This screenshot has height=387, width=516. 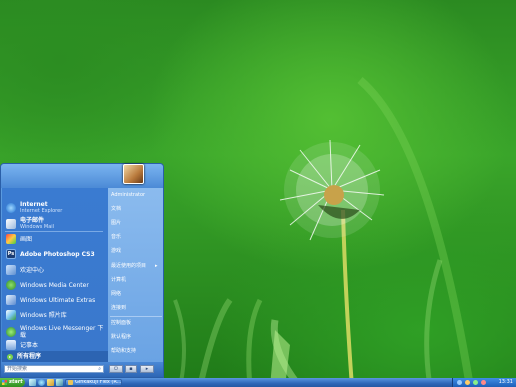 I want to click on lock-icon: ▪, so click(x=131, y=369).